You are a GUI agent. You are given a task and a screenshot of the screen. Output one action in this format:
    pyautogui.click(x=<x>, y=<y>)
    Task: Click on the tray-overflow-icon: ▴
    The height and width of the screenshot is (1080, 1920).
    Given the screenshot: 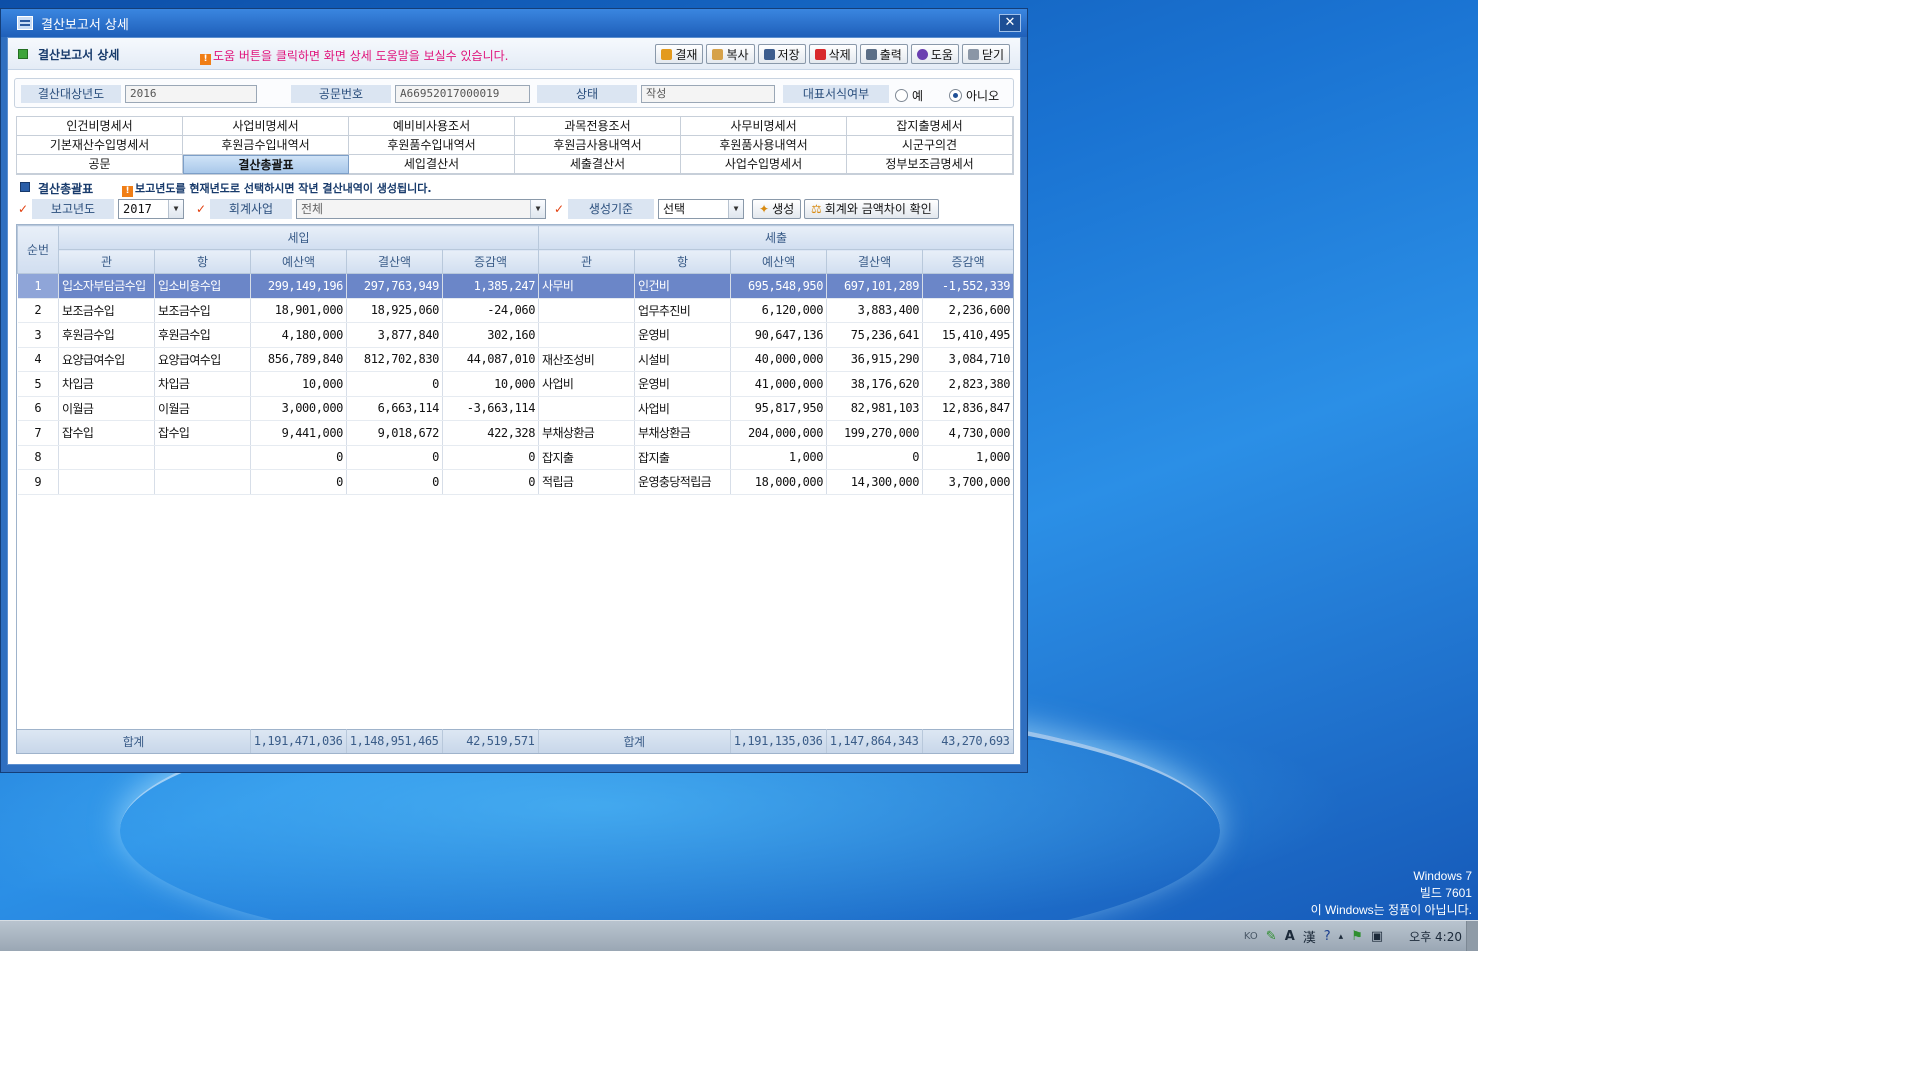 What is the action you would take?
    pyautogui.click(x=1341, y=937)
    